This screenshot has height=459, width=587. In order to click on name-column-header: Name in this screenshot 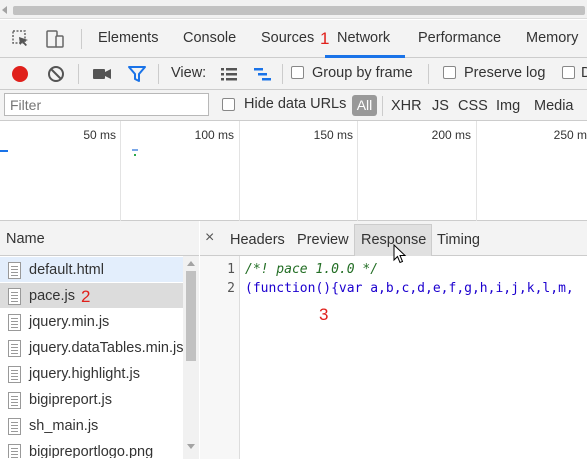, I will do `click(99, 238)`.